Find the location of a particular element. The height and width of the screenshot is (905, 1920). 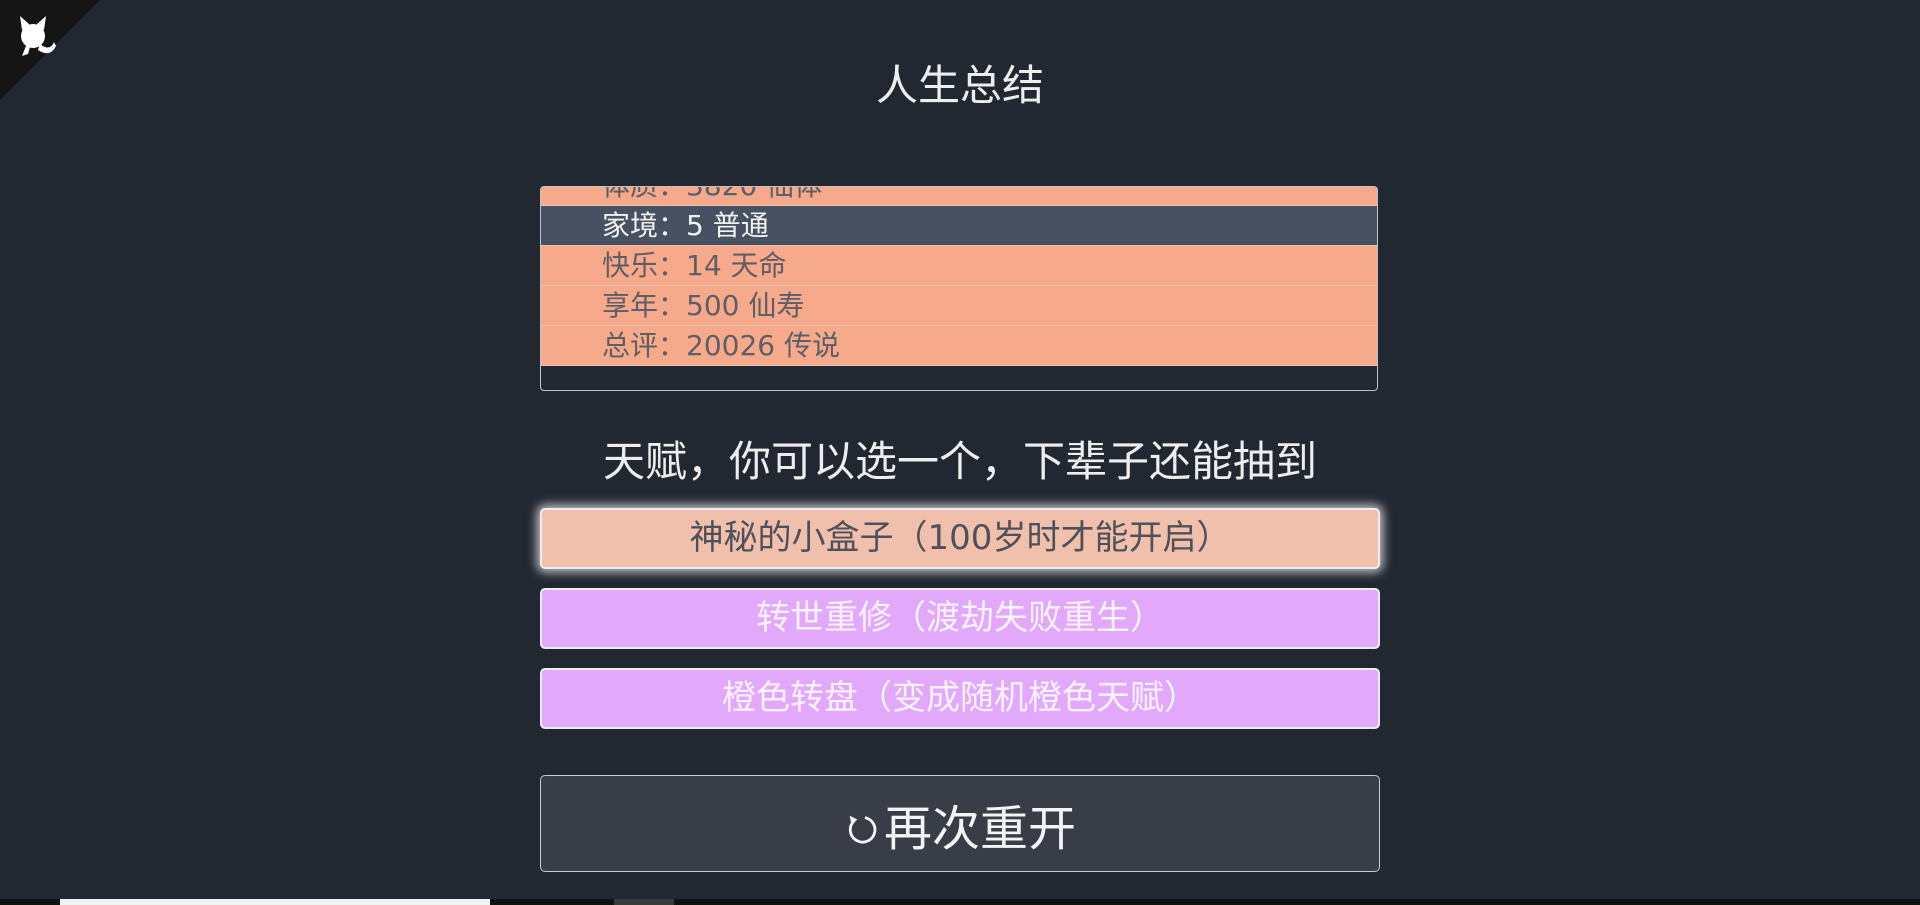

talent-option-mystery-box: 神秘的小盒子（100岁时才能开启） is located at coordinates (960, 538).